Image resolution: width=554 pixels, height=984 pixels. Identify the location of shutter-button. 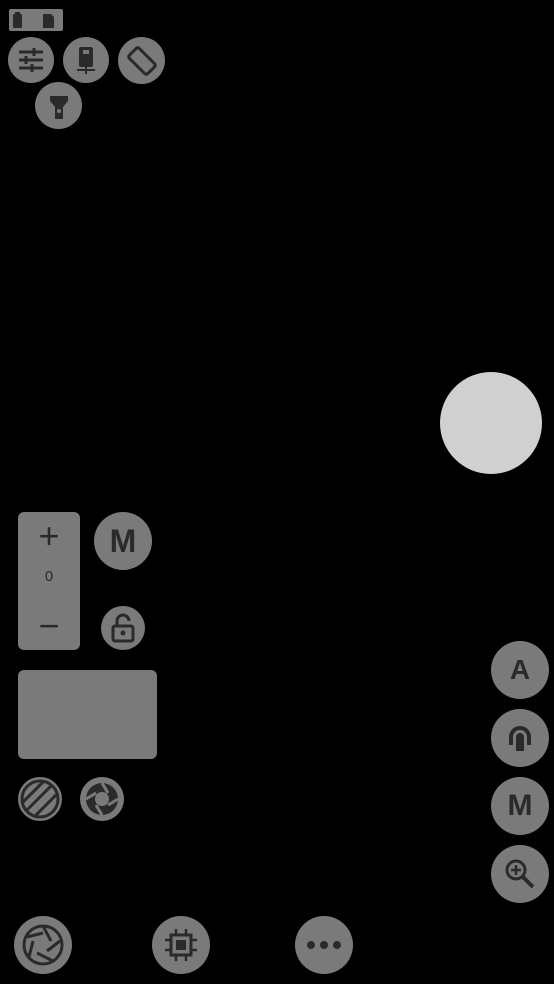
(491, 423).